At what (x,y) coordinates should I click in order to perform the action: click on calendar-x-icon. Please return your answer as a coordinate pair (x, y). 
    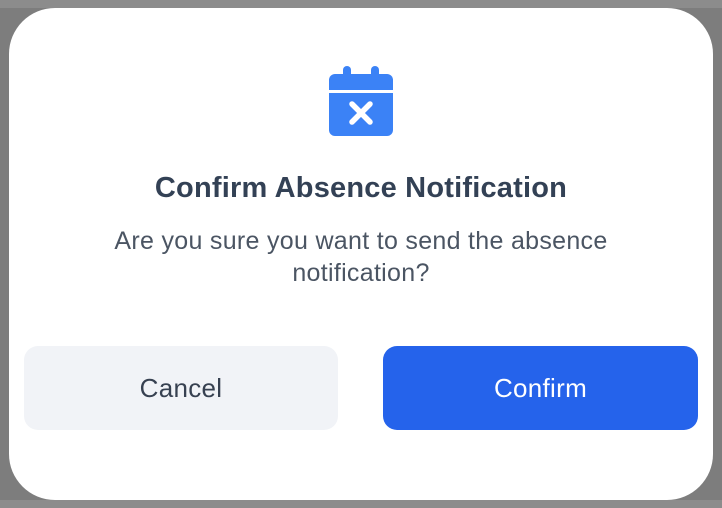
    Looking at the image, I should click on (361, 101).